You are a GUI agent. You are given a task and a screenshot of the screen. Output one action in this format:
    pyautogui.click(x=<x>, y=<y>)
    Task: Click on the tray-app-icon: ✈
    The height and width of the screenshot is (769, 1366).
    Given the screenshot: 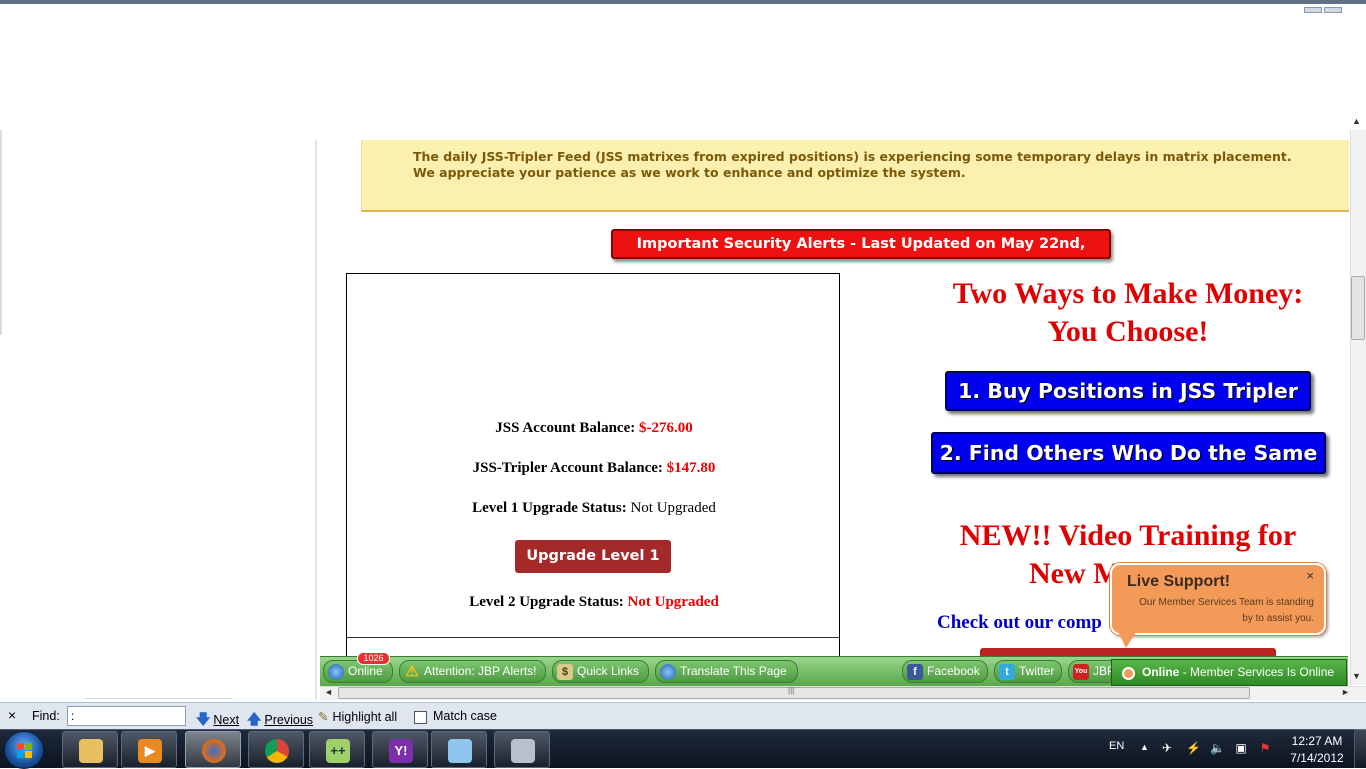 What is the action you would take?
    pyautogui.click(x=1167, y=748)
    